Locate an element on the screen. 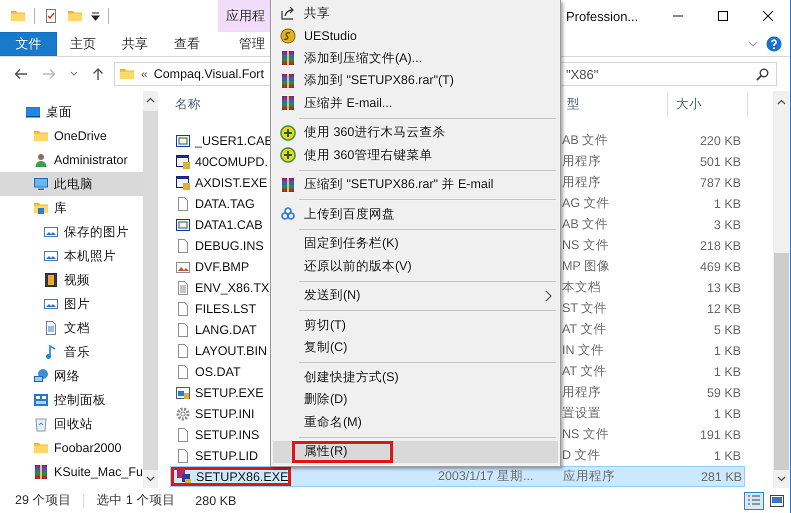  file-size: 218 KB is located at coordinates (720, 245).